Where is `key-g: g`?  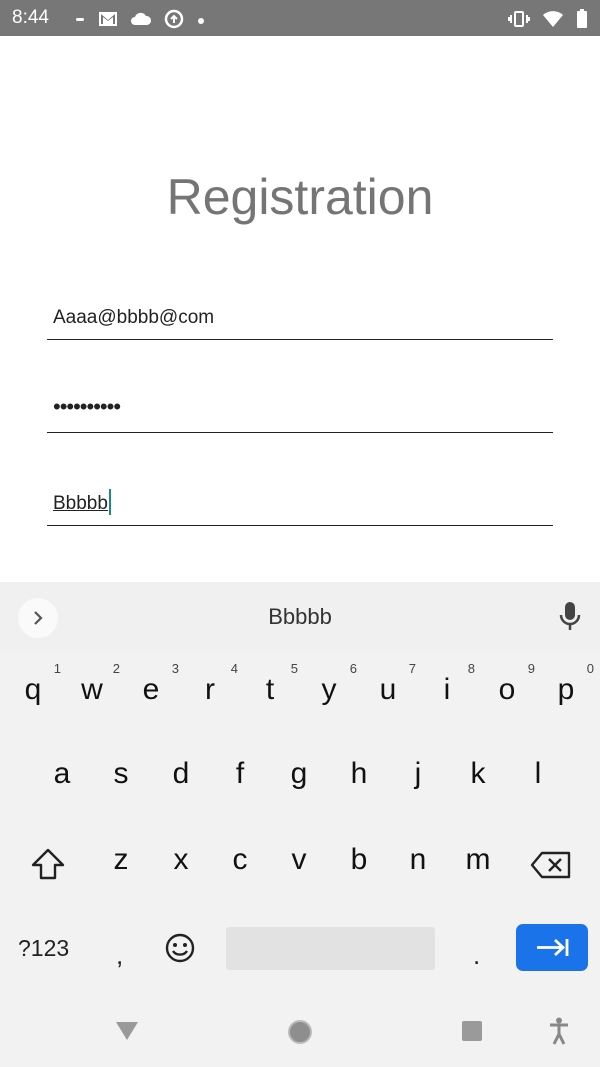 key-g: g is located at coordinates (299, 774).